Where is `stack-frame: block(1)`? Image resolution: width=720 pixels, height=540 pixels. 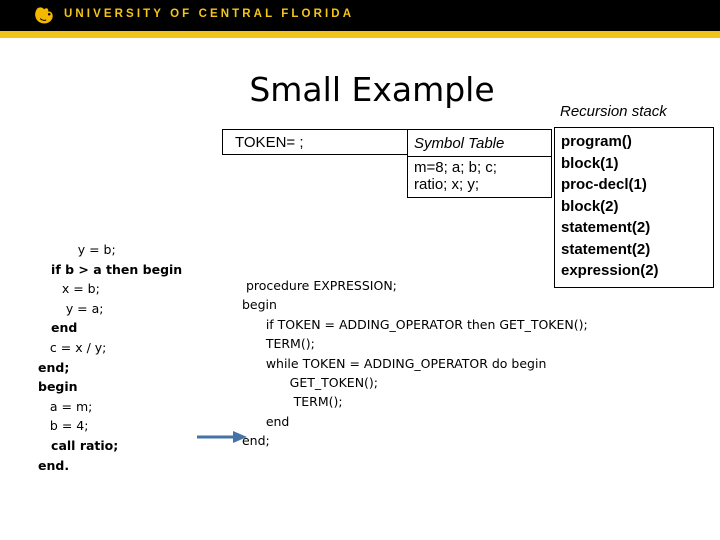
stack-frame: block(1) is located at coordinates (590, 163).